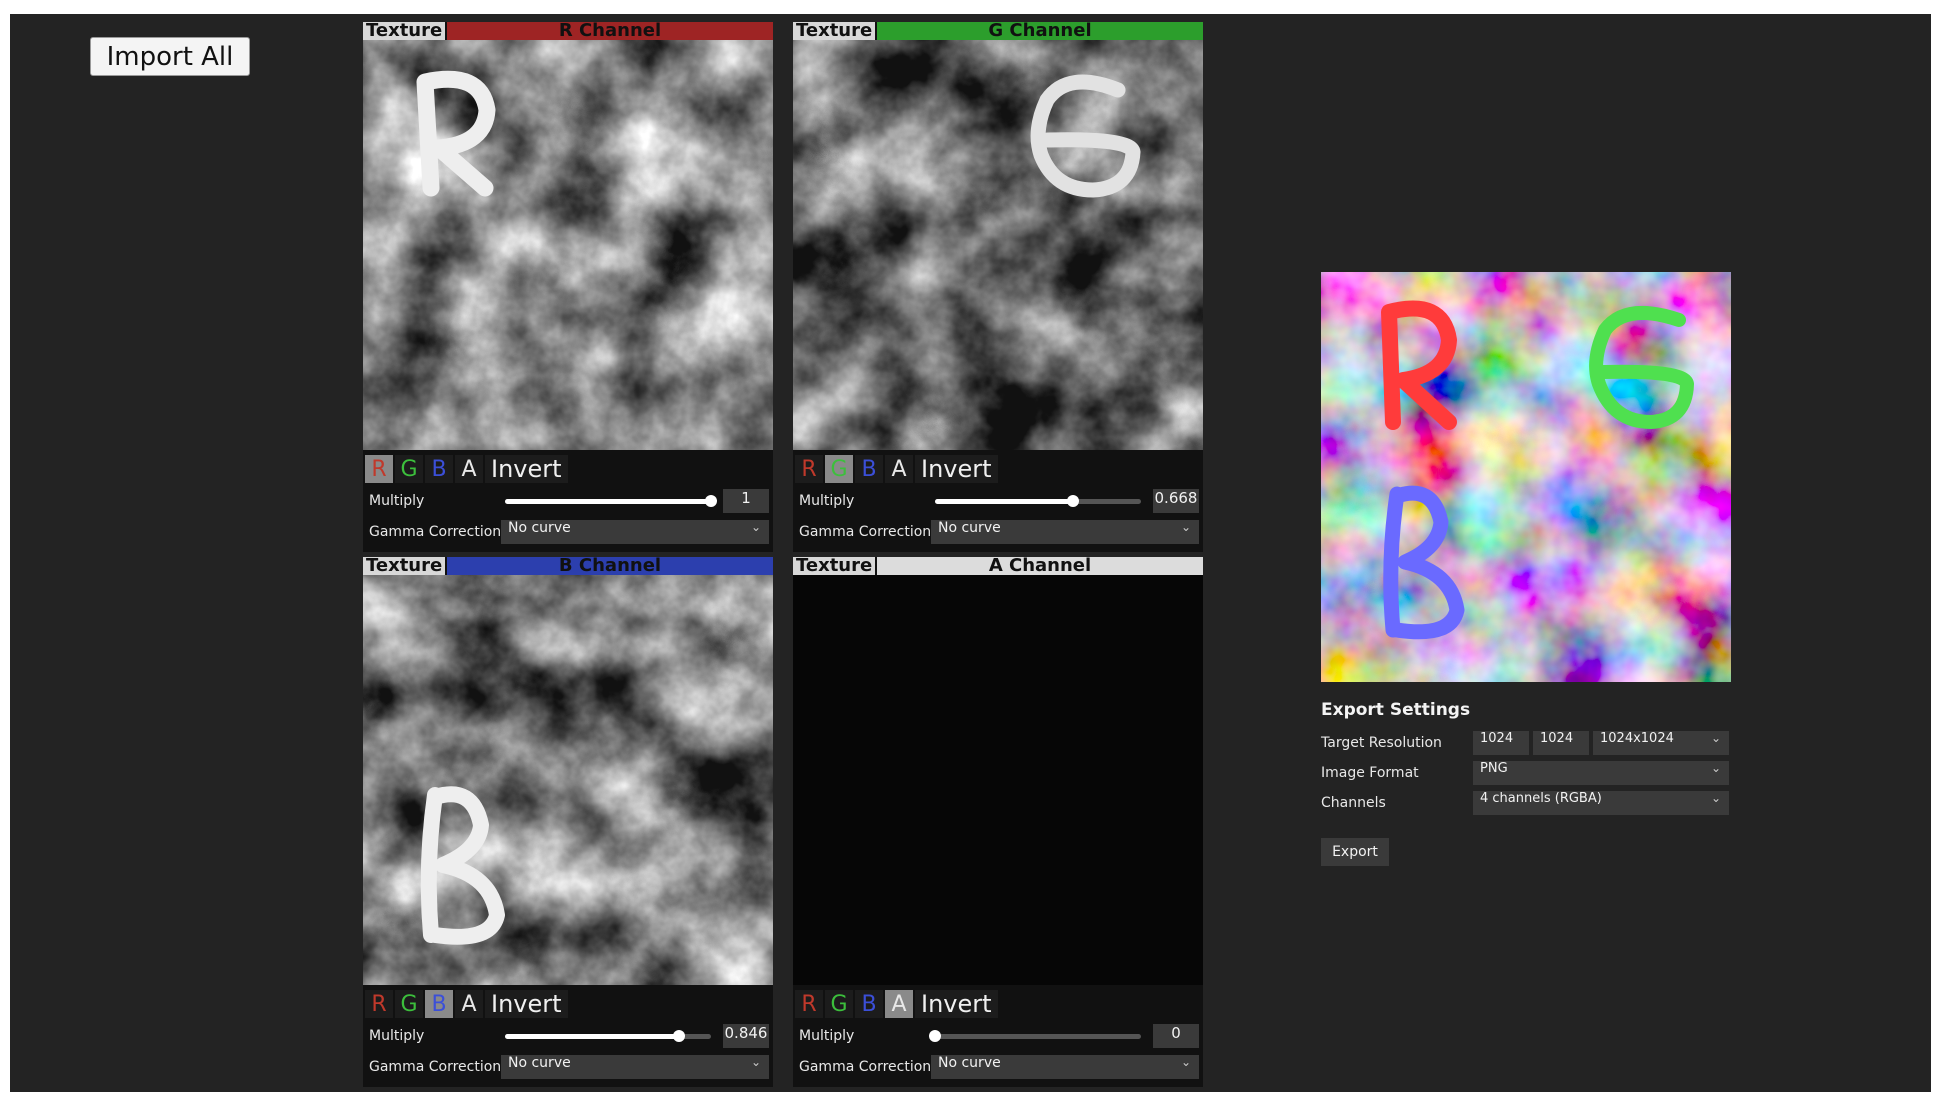 The width and height of the screenshot is (1942, 1104). What do you see at coordinates (1355, 852) in the screenshot?
I see `export-button: Export` at bounding box center [1355, 852].